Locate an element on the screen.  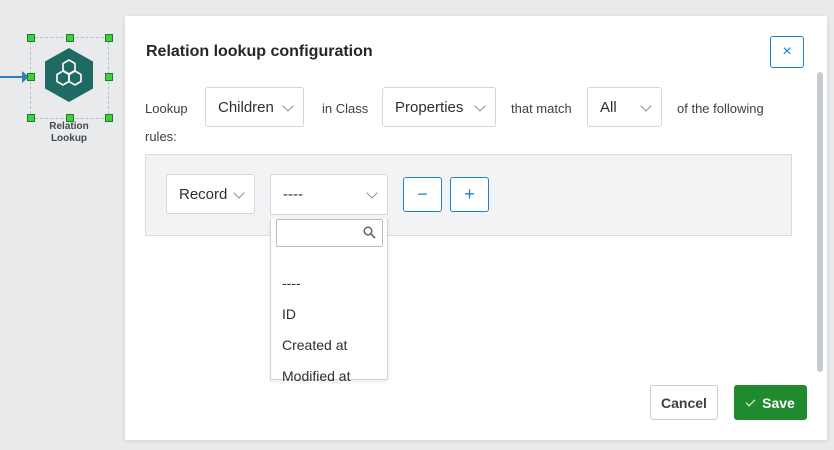
node-label: Relation Lookup is located at coordinates (69, 133).